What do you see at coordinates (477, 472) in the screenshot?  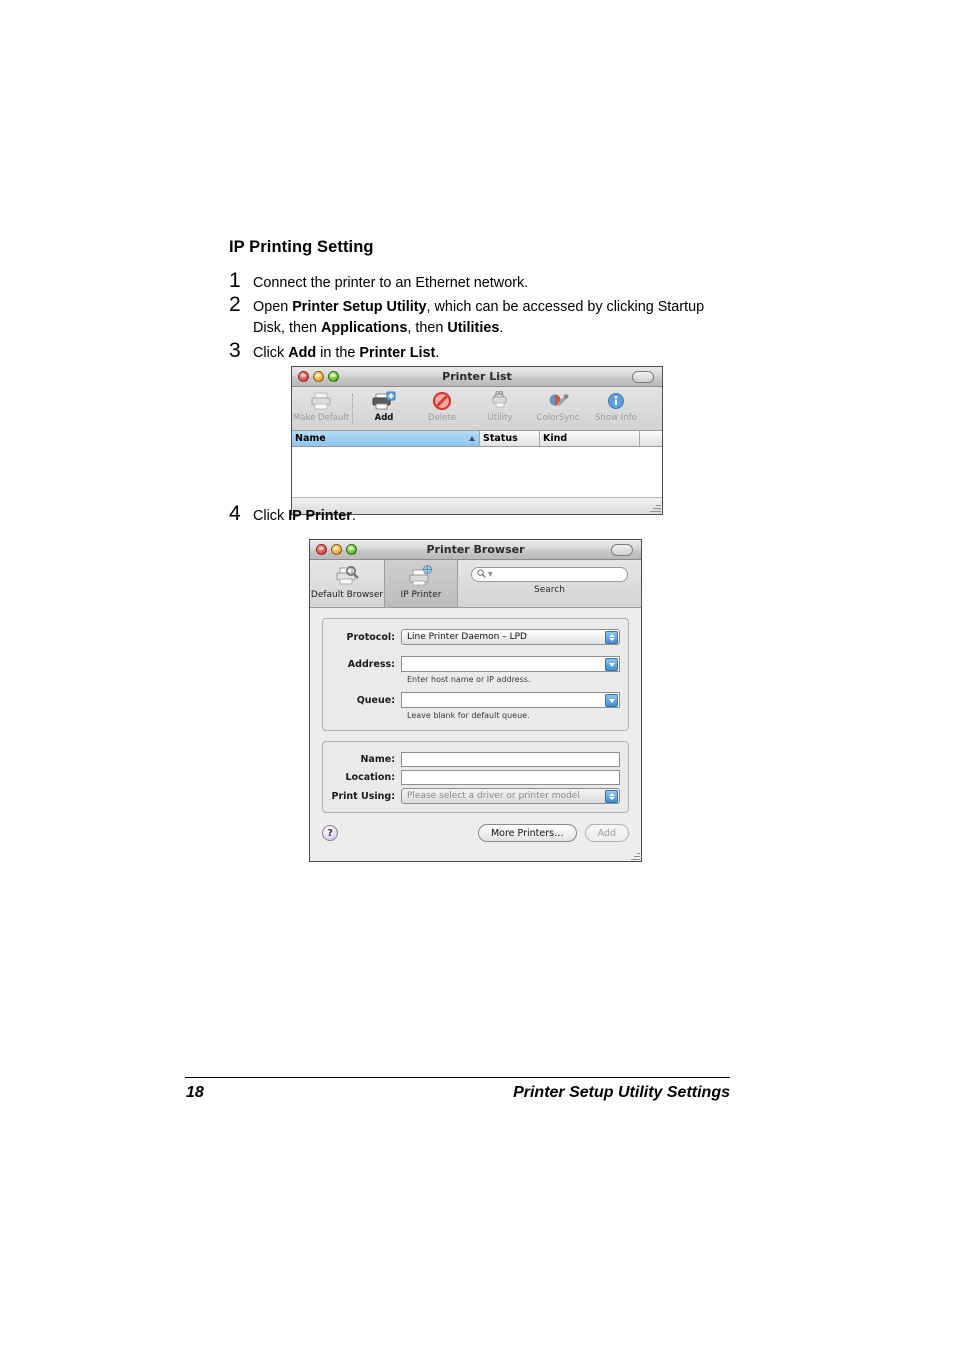 I see `printer-list-table-body` at bounding box center [477, 472].